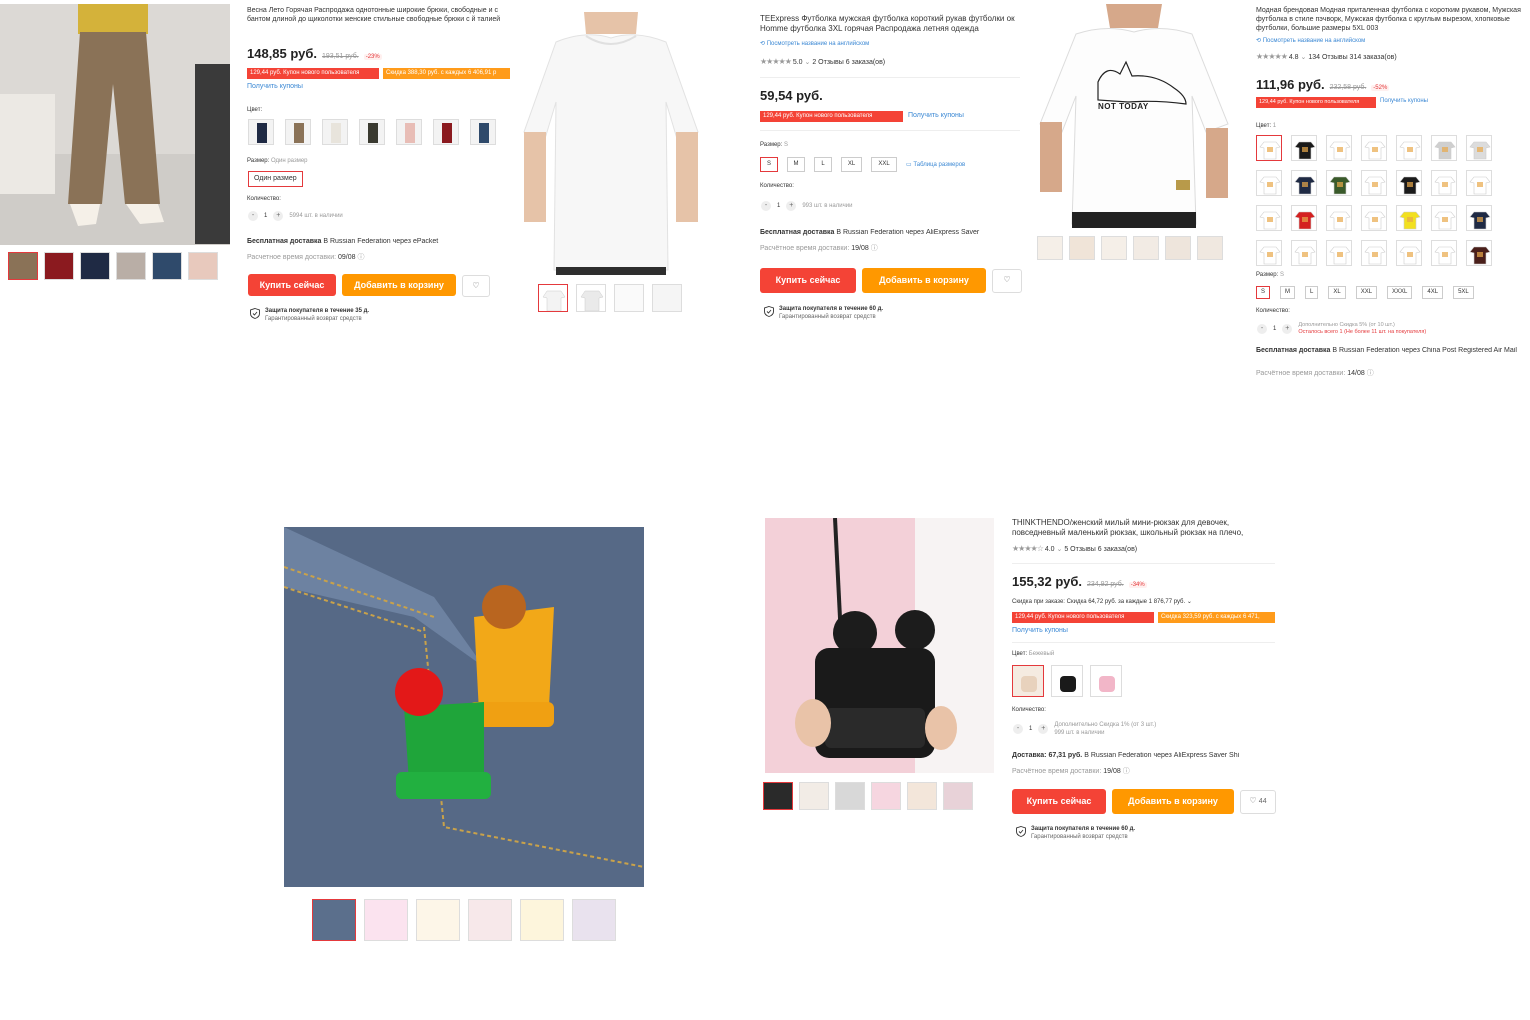  Describe the element at coordinates (936, 115) in the screenshot. I see `product-2-get-coupons-link: Получить купоны` at that location.